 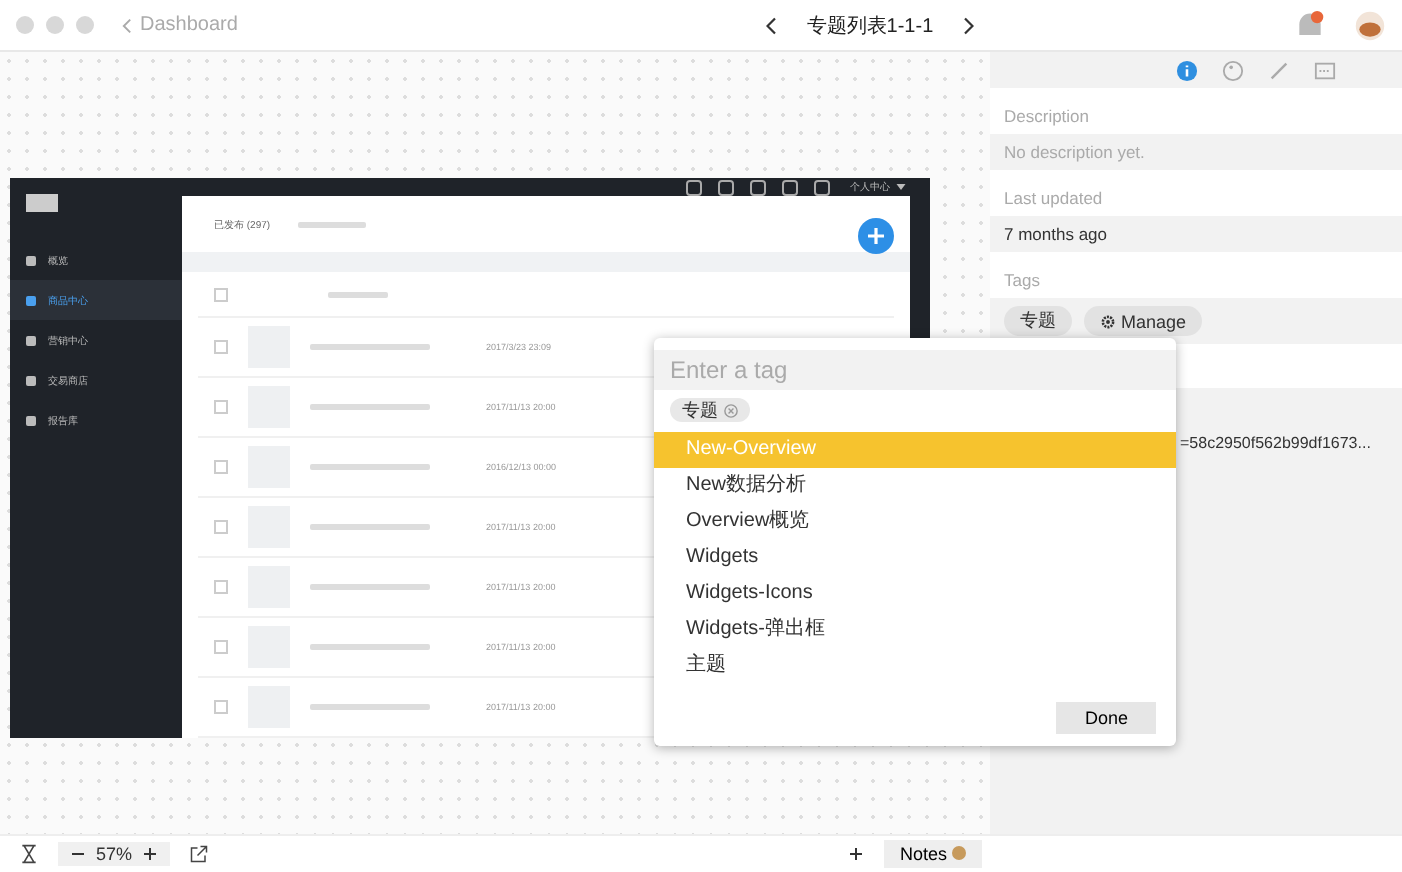 What do you see at coordinates (915, 630) in the screenshot?
I see `tag-option: Widgets-弹出框` at bounding box center [915, 630].